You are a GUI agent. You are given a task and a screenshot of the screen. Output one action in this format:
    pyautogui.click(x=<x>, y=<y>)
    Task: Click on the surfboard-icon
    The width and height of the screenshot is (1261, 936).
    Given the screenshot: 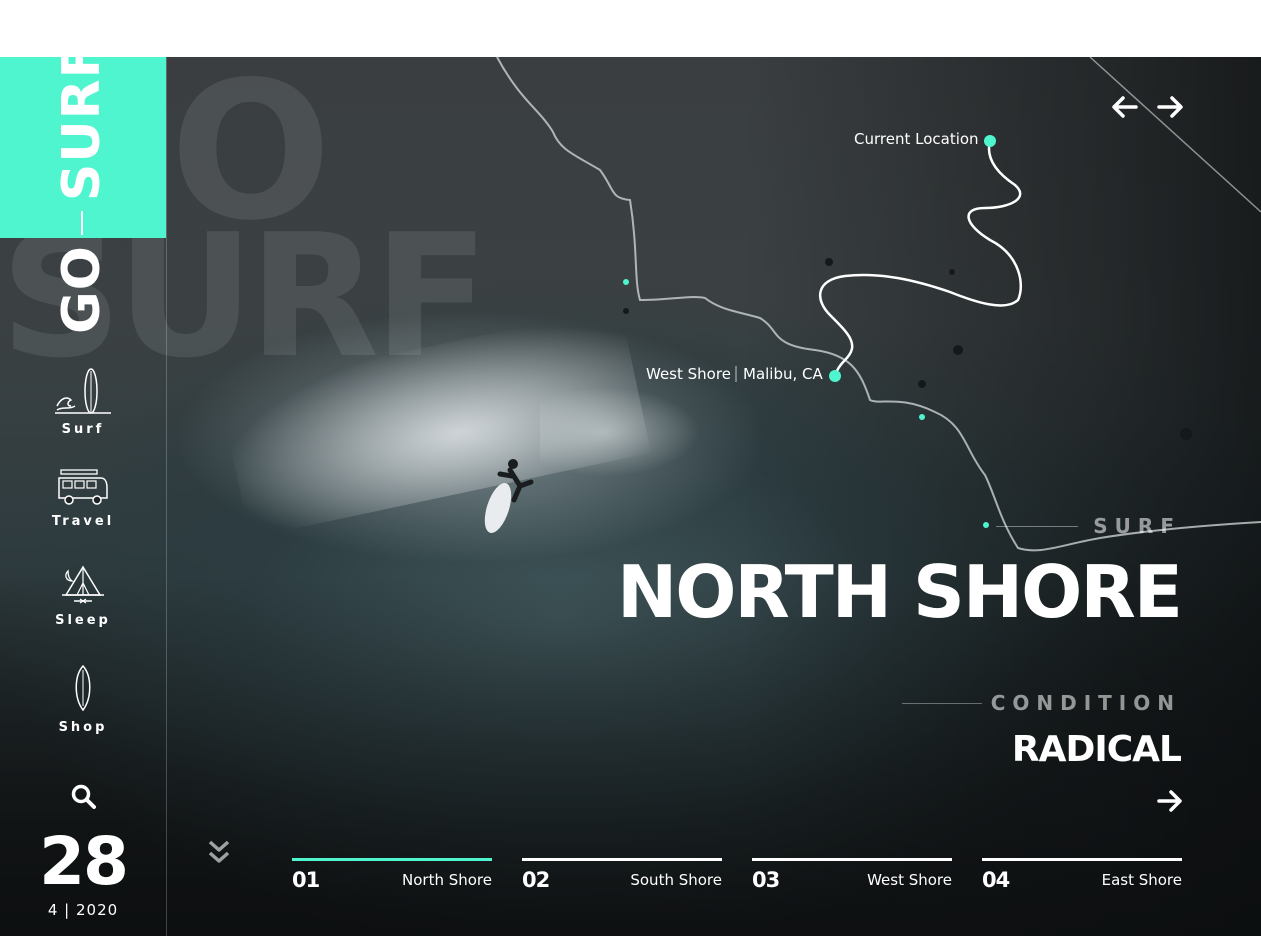 What is the action you would take?
    pyautogui.click(x=83, y=688)
    